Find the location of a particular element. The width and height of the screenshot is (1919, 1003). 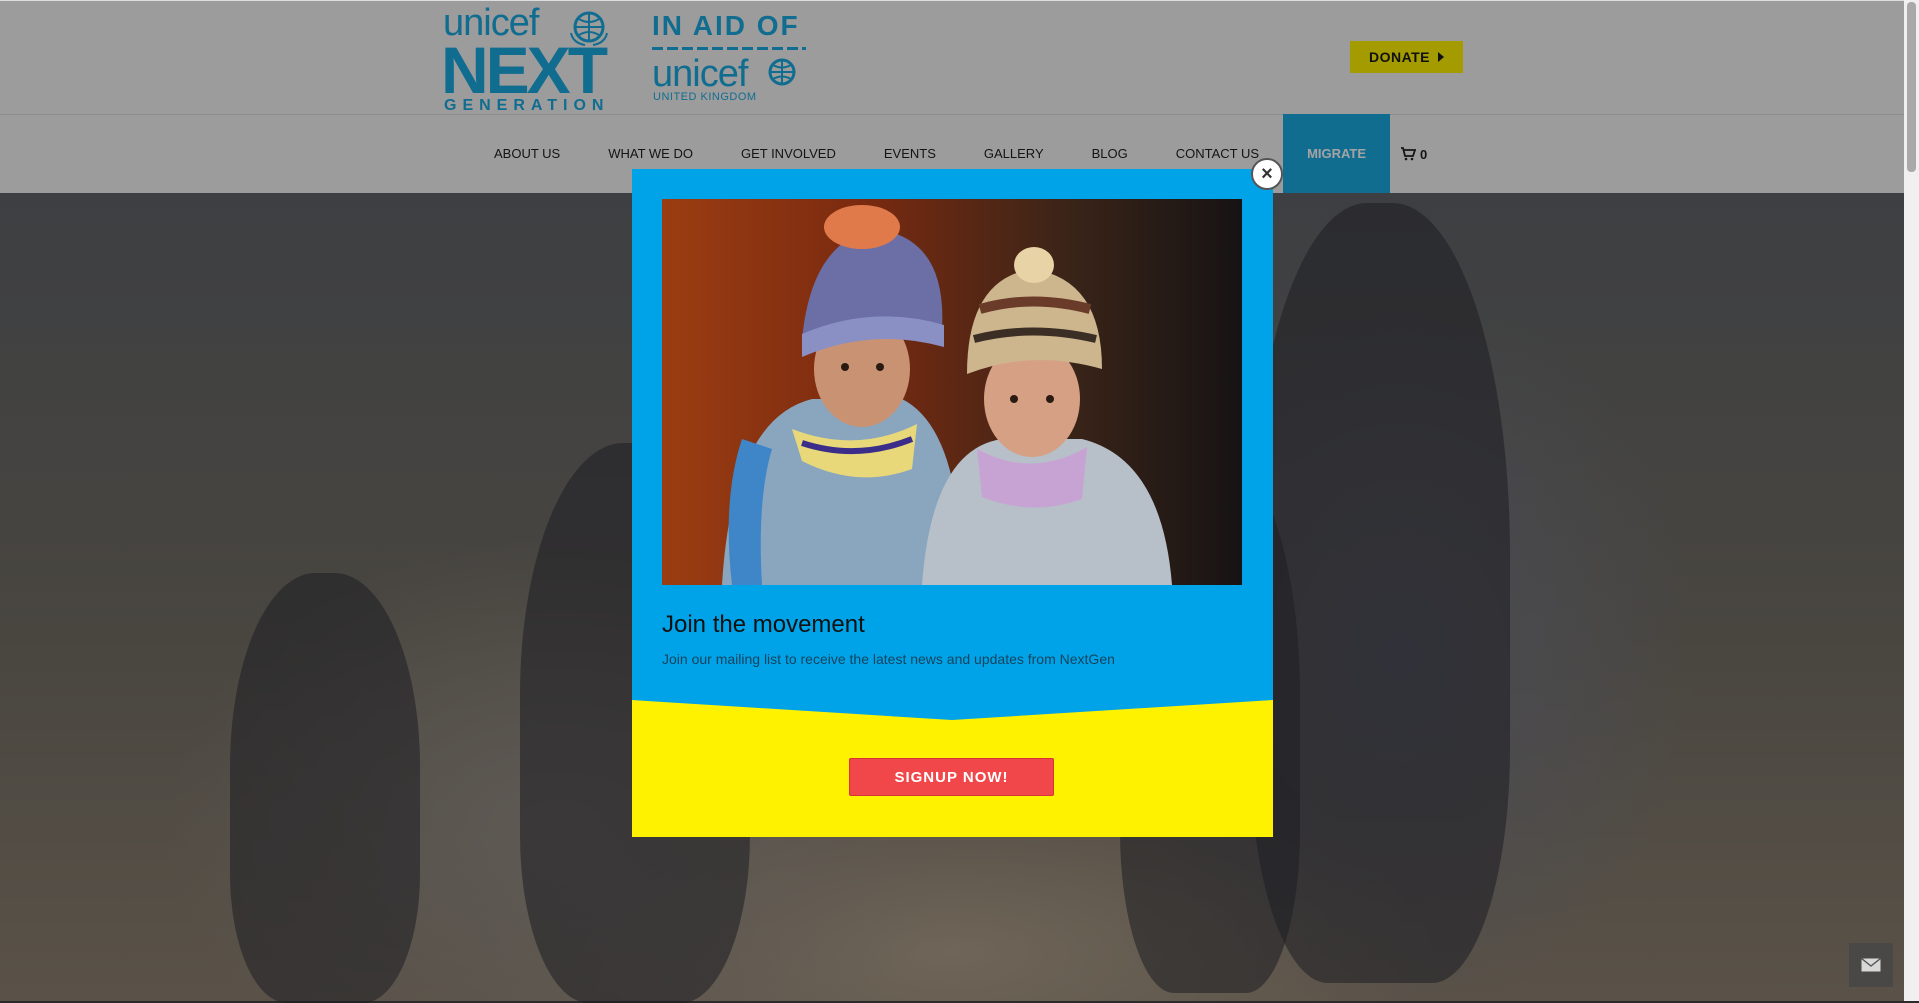

cart-count: 0 is located at coordinates (1424, 154).